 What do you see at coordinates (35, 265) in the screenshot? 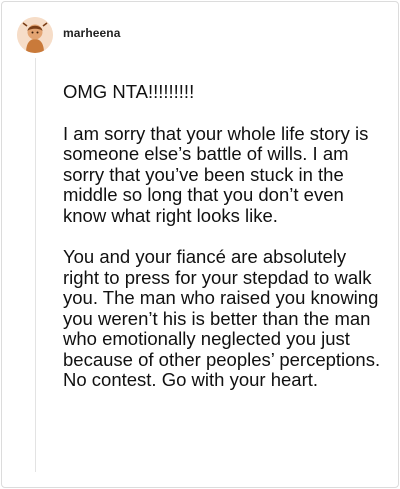
I see `thread-line` at bounding box center [35, 265].